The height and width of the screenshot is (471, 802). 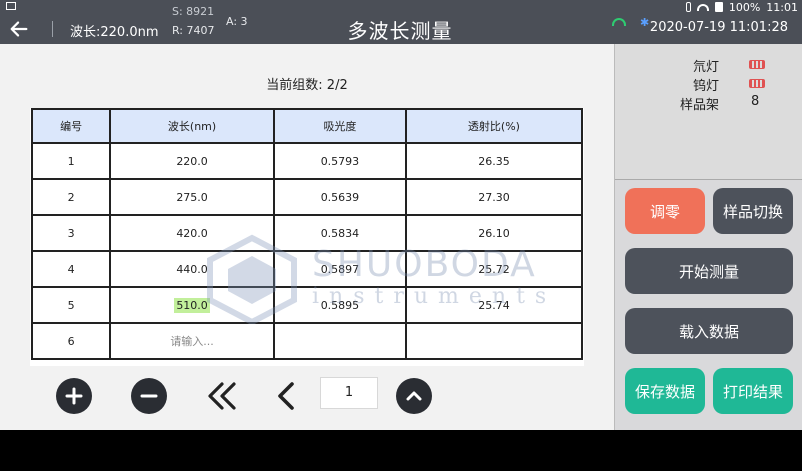 What do you see at coordinates (114, 32) in the screenshot?
I see `current-wavelength: 波长:220.0nm` at bounding box center [114, 32].